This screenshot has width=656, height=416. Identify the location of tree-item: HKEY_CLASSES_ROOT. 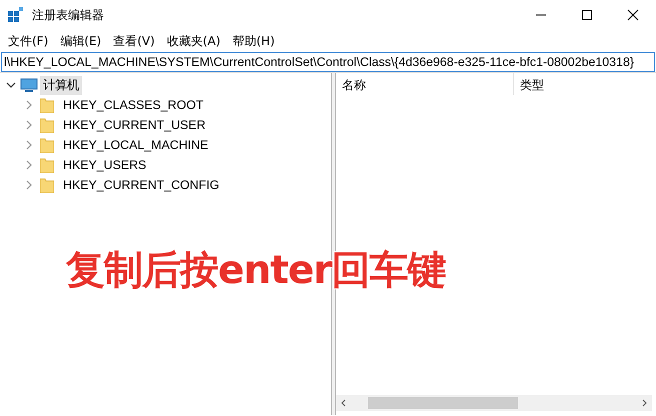
(133, 105).